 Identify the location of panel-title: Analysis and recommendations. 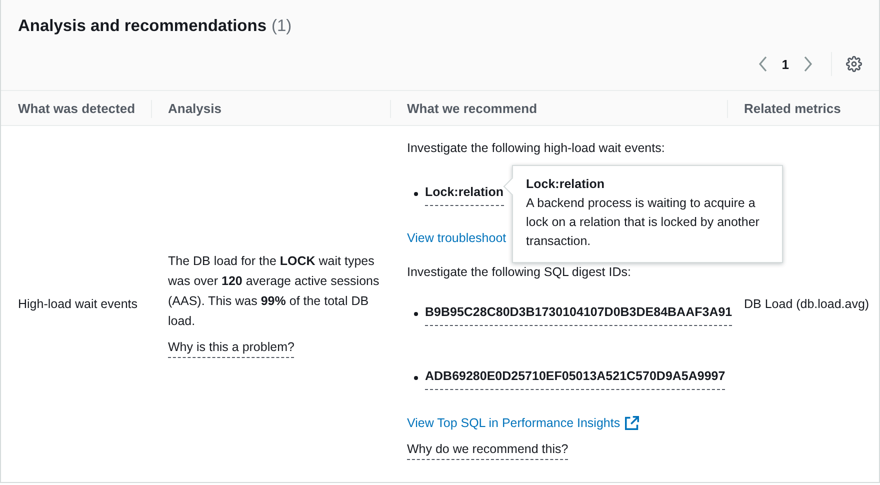
(142, 26).